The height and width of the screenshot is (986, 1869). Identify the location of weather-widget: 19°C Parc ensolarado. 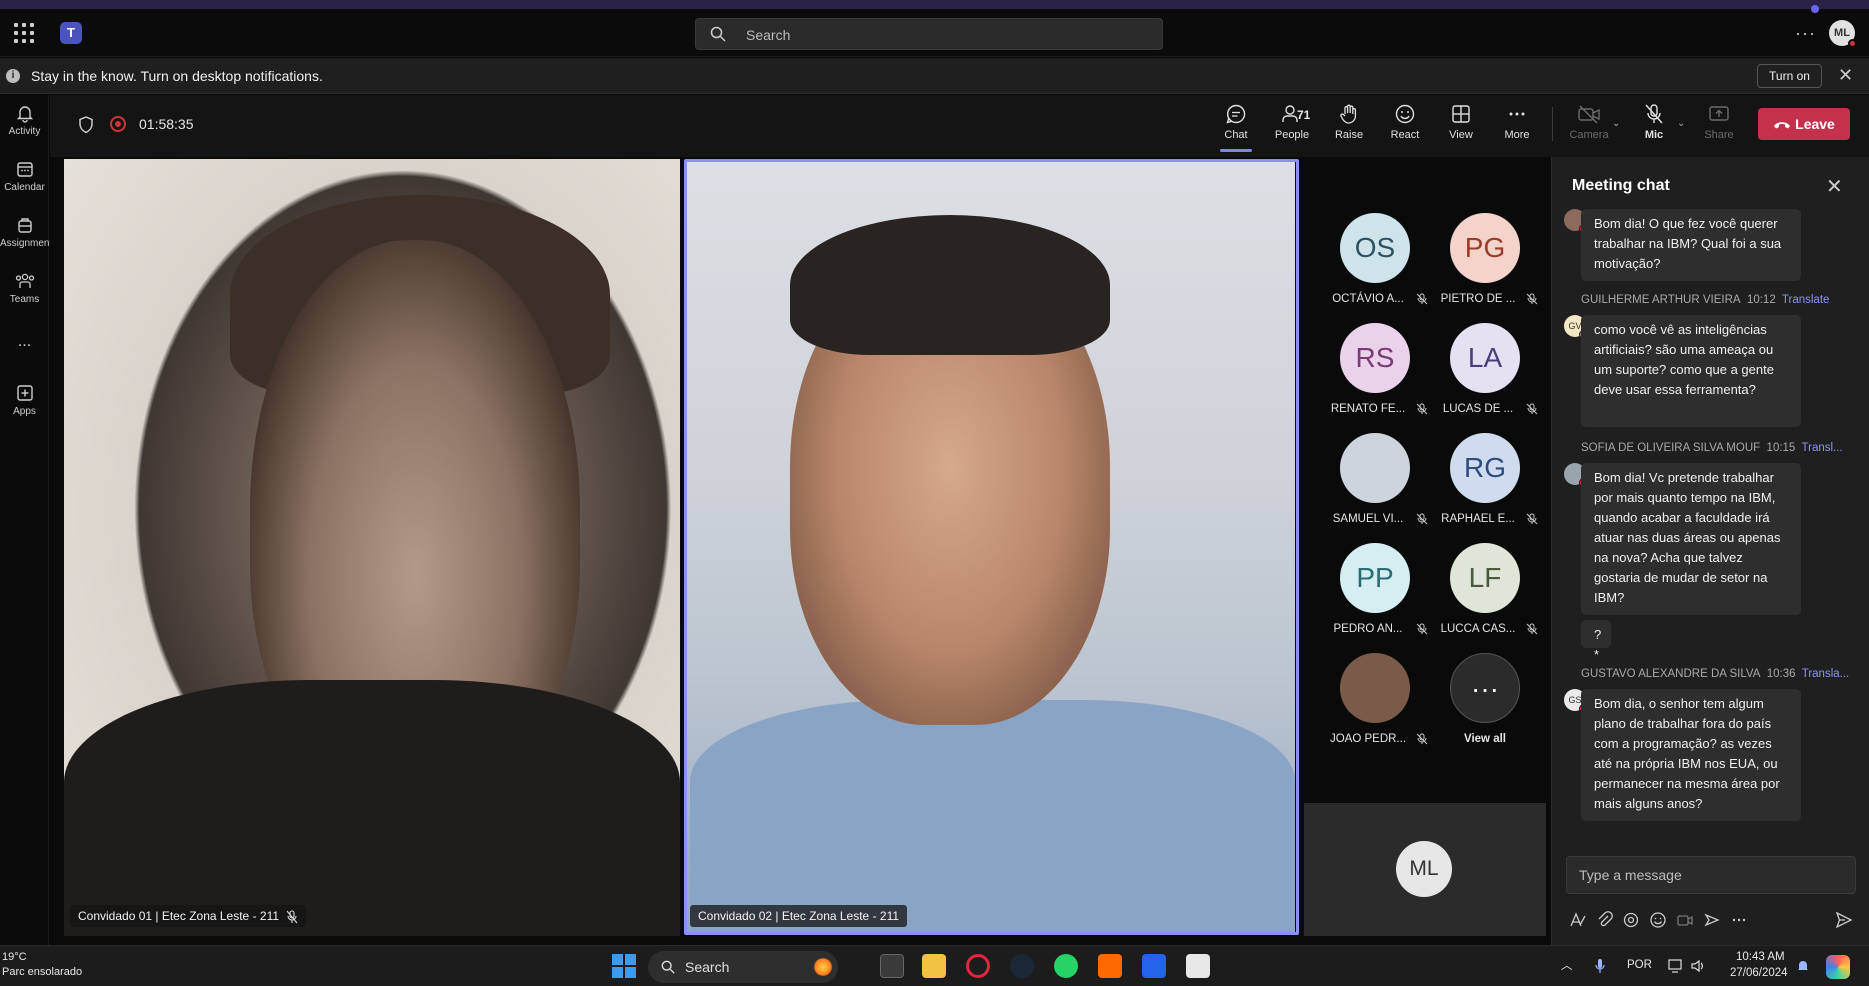
(42, 965).